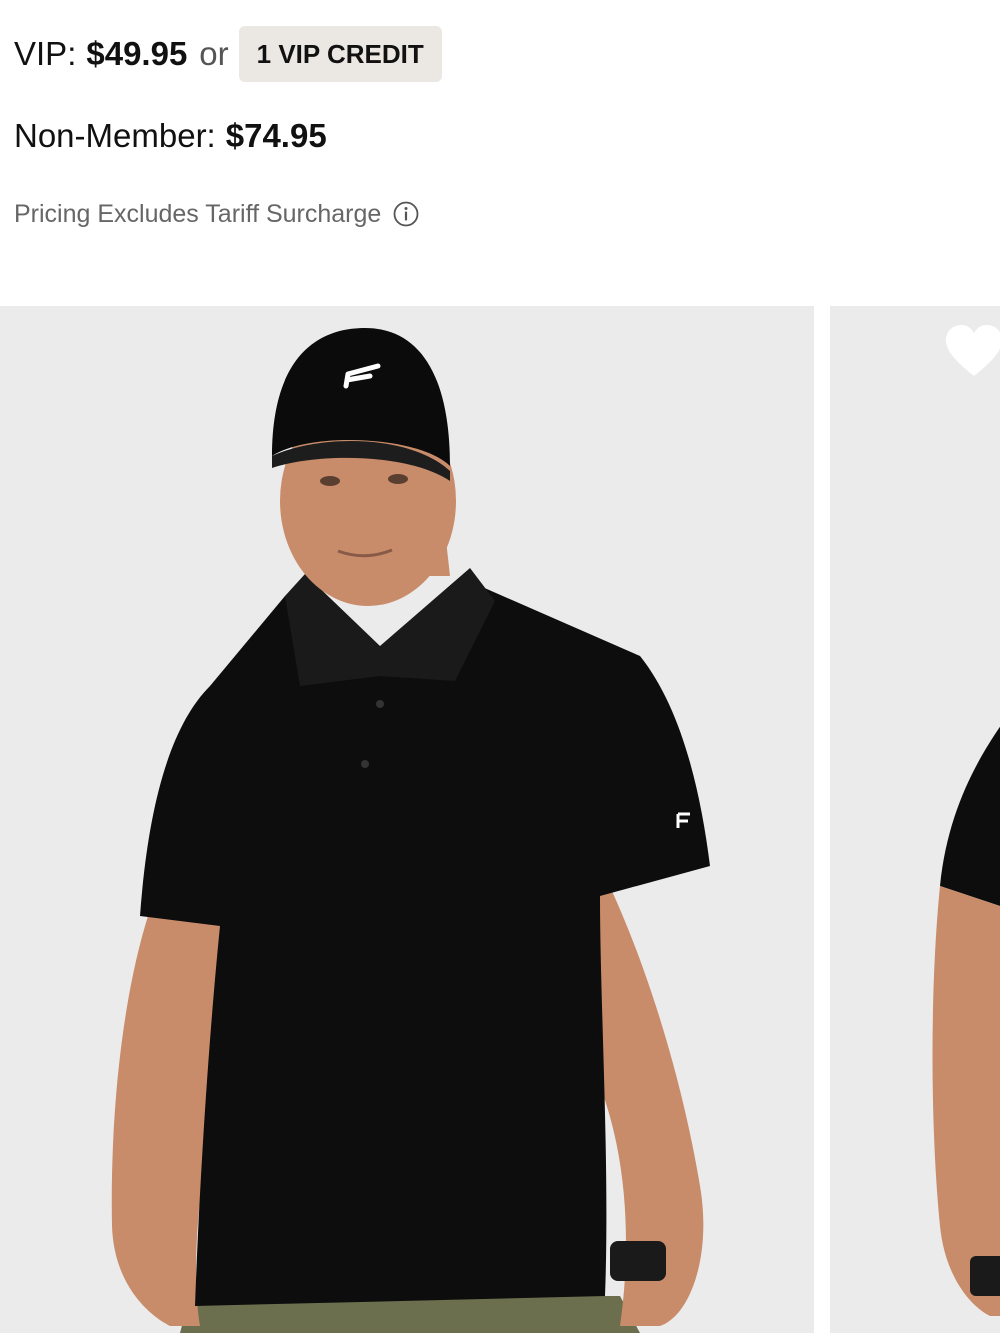  I want to click on or-text: or, so click(214, 53).